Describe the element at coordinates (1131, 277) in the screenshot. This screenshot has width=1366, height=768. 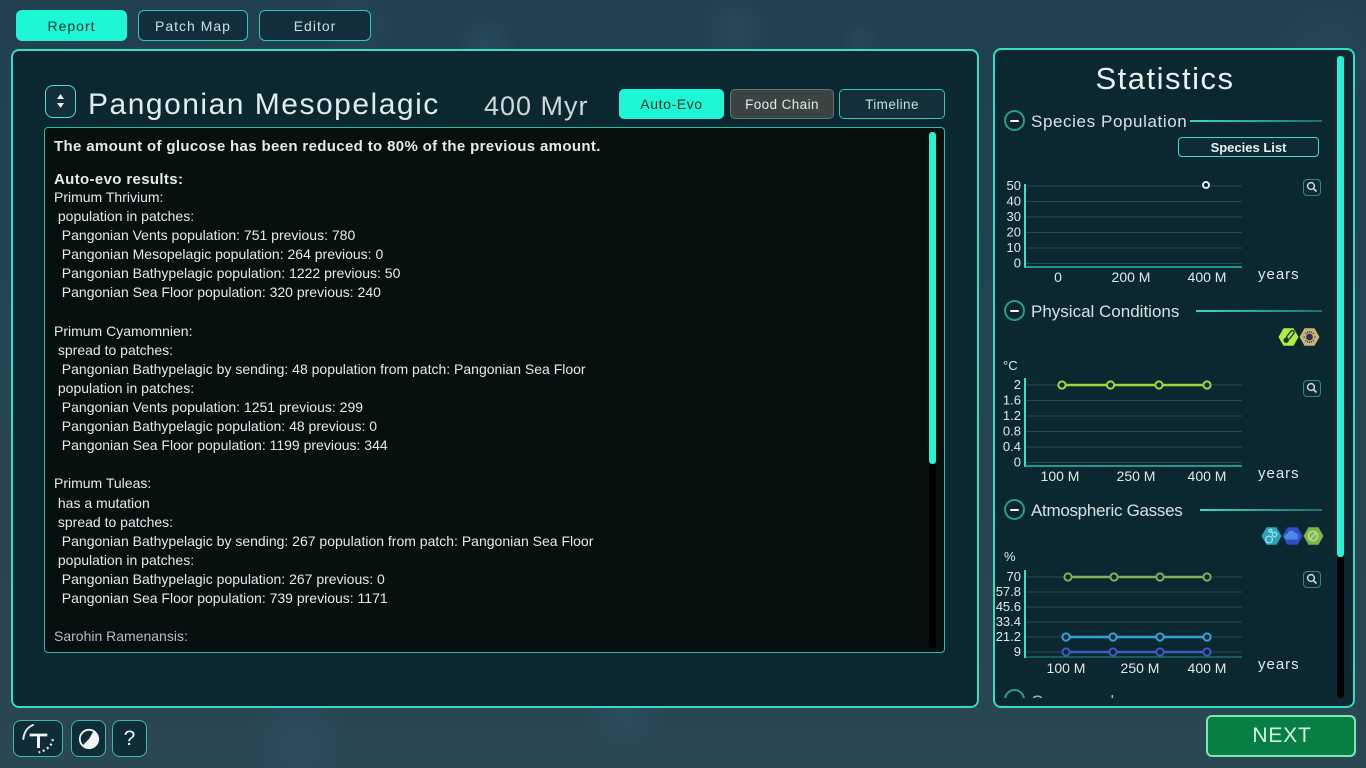
I see `svg-text: 200 M` at that location.